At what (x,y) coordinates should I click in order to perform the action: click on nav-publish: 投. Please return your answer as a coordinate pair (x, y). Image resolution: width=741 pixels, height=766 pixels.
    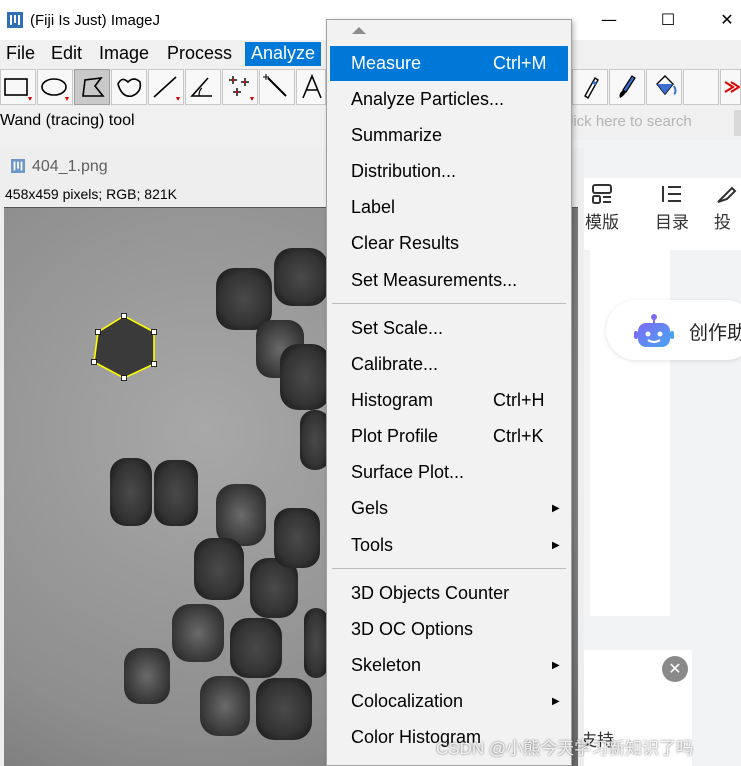
    Looking at the image, I should click on (727, 208).